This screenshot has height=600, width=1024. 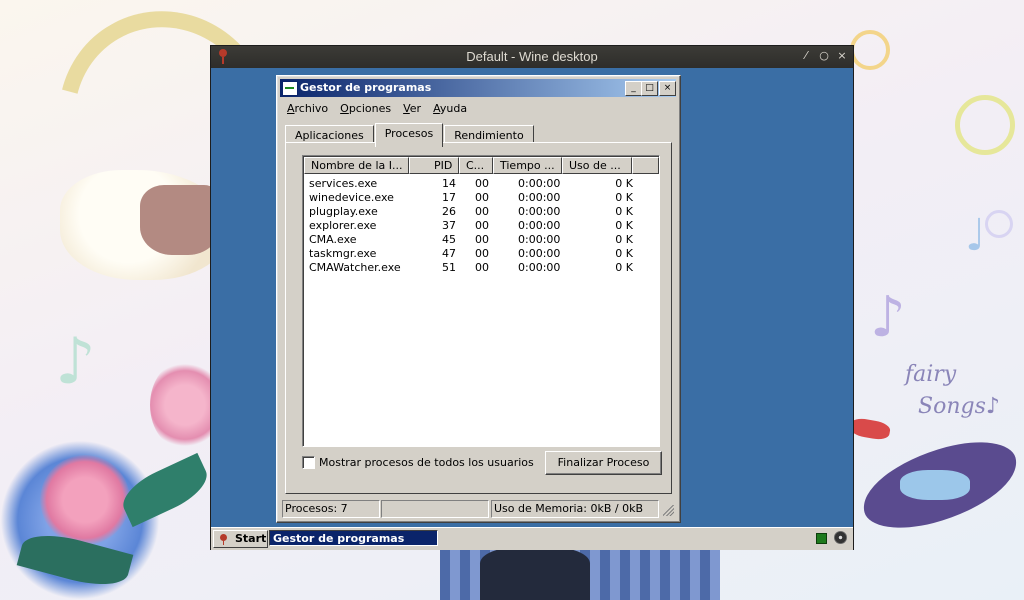 I want to click on tray-status-icon, so click(x=821, y=538).